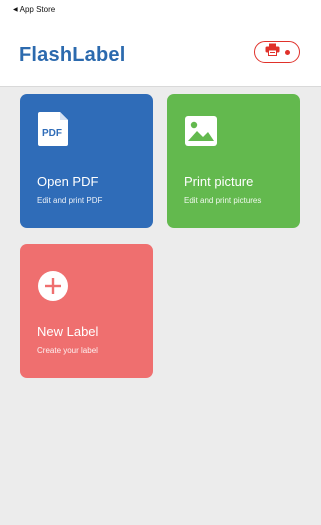 Image resolution: width=321 pixels, height=525 pixels. Describe the element at coordinates (233, 161) in the screenshot. I see `print-picture-card: Print picture Edit and print pictures` at that location.